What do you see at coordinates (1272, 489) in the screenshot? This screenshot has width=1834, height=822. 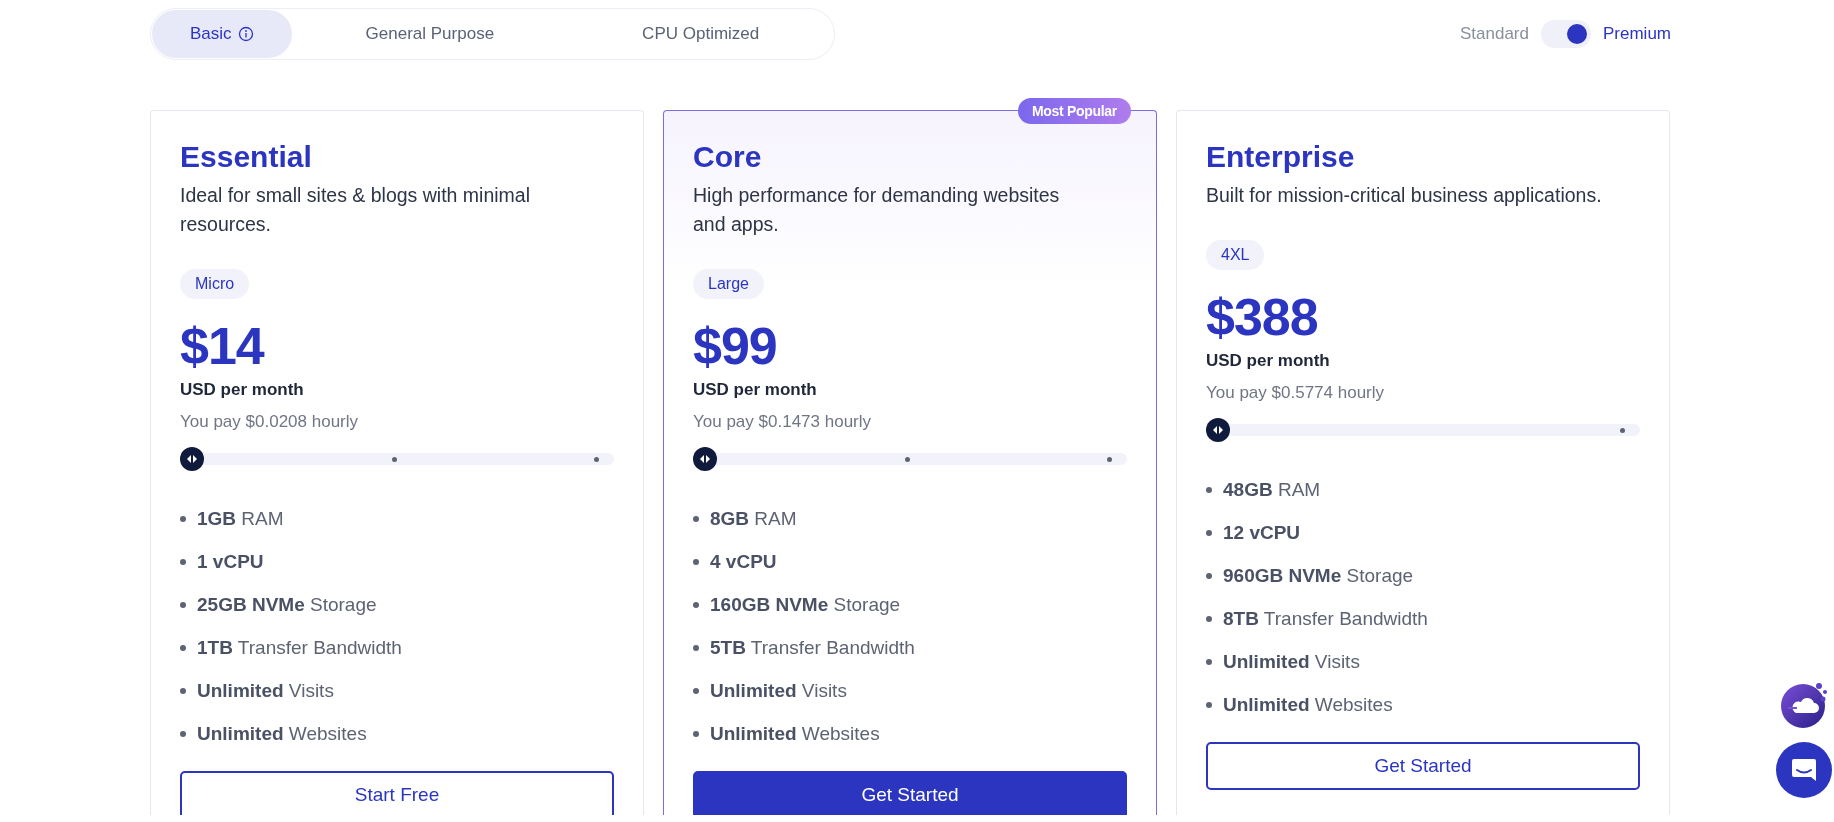 I see `feature-text: 48GB RAM` at bounding box center [1272, 489].